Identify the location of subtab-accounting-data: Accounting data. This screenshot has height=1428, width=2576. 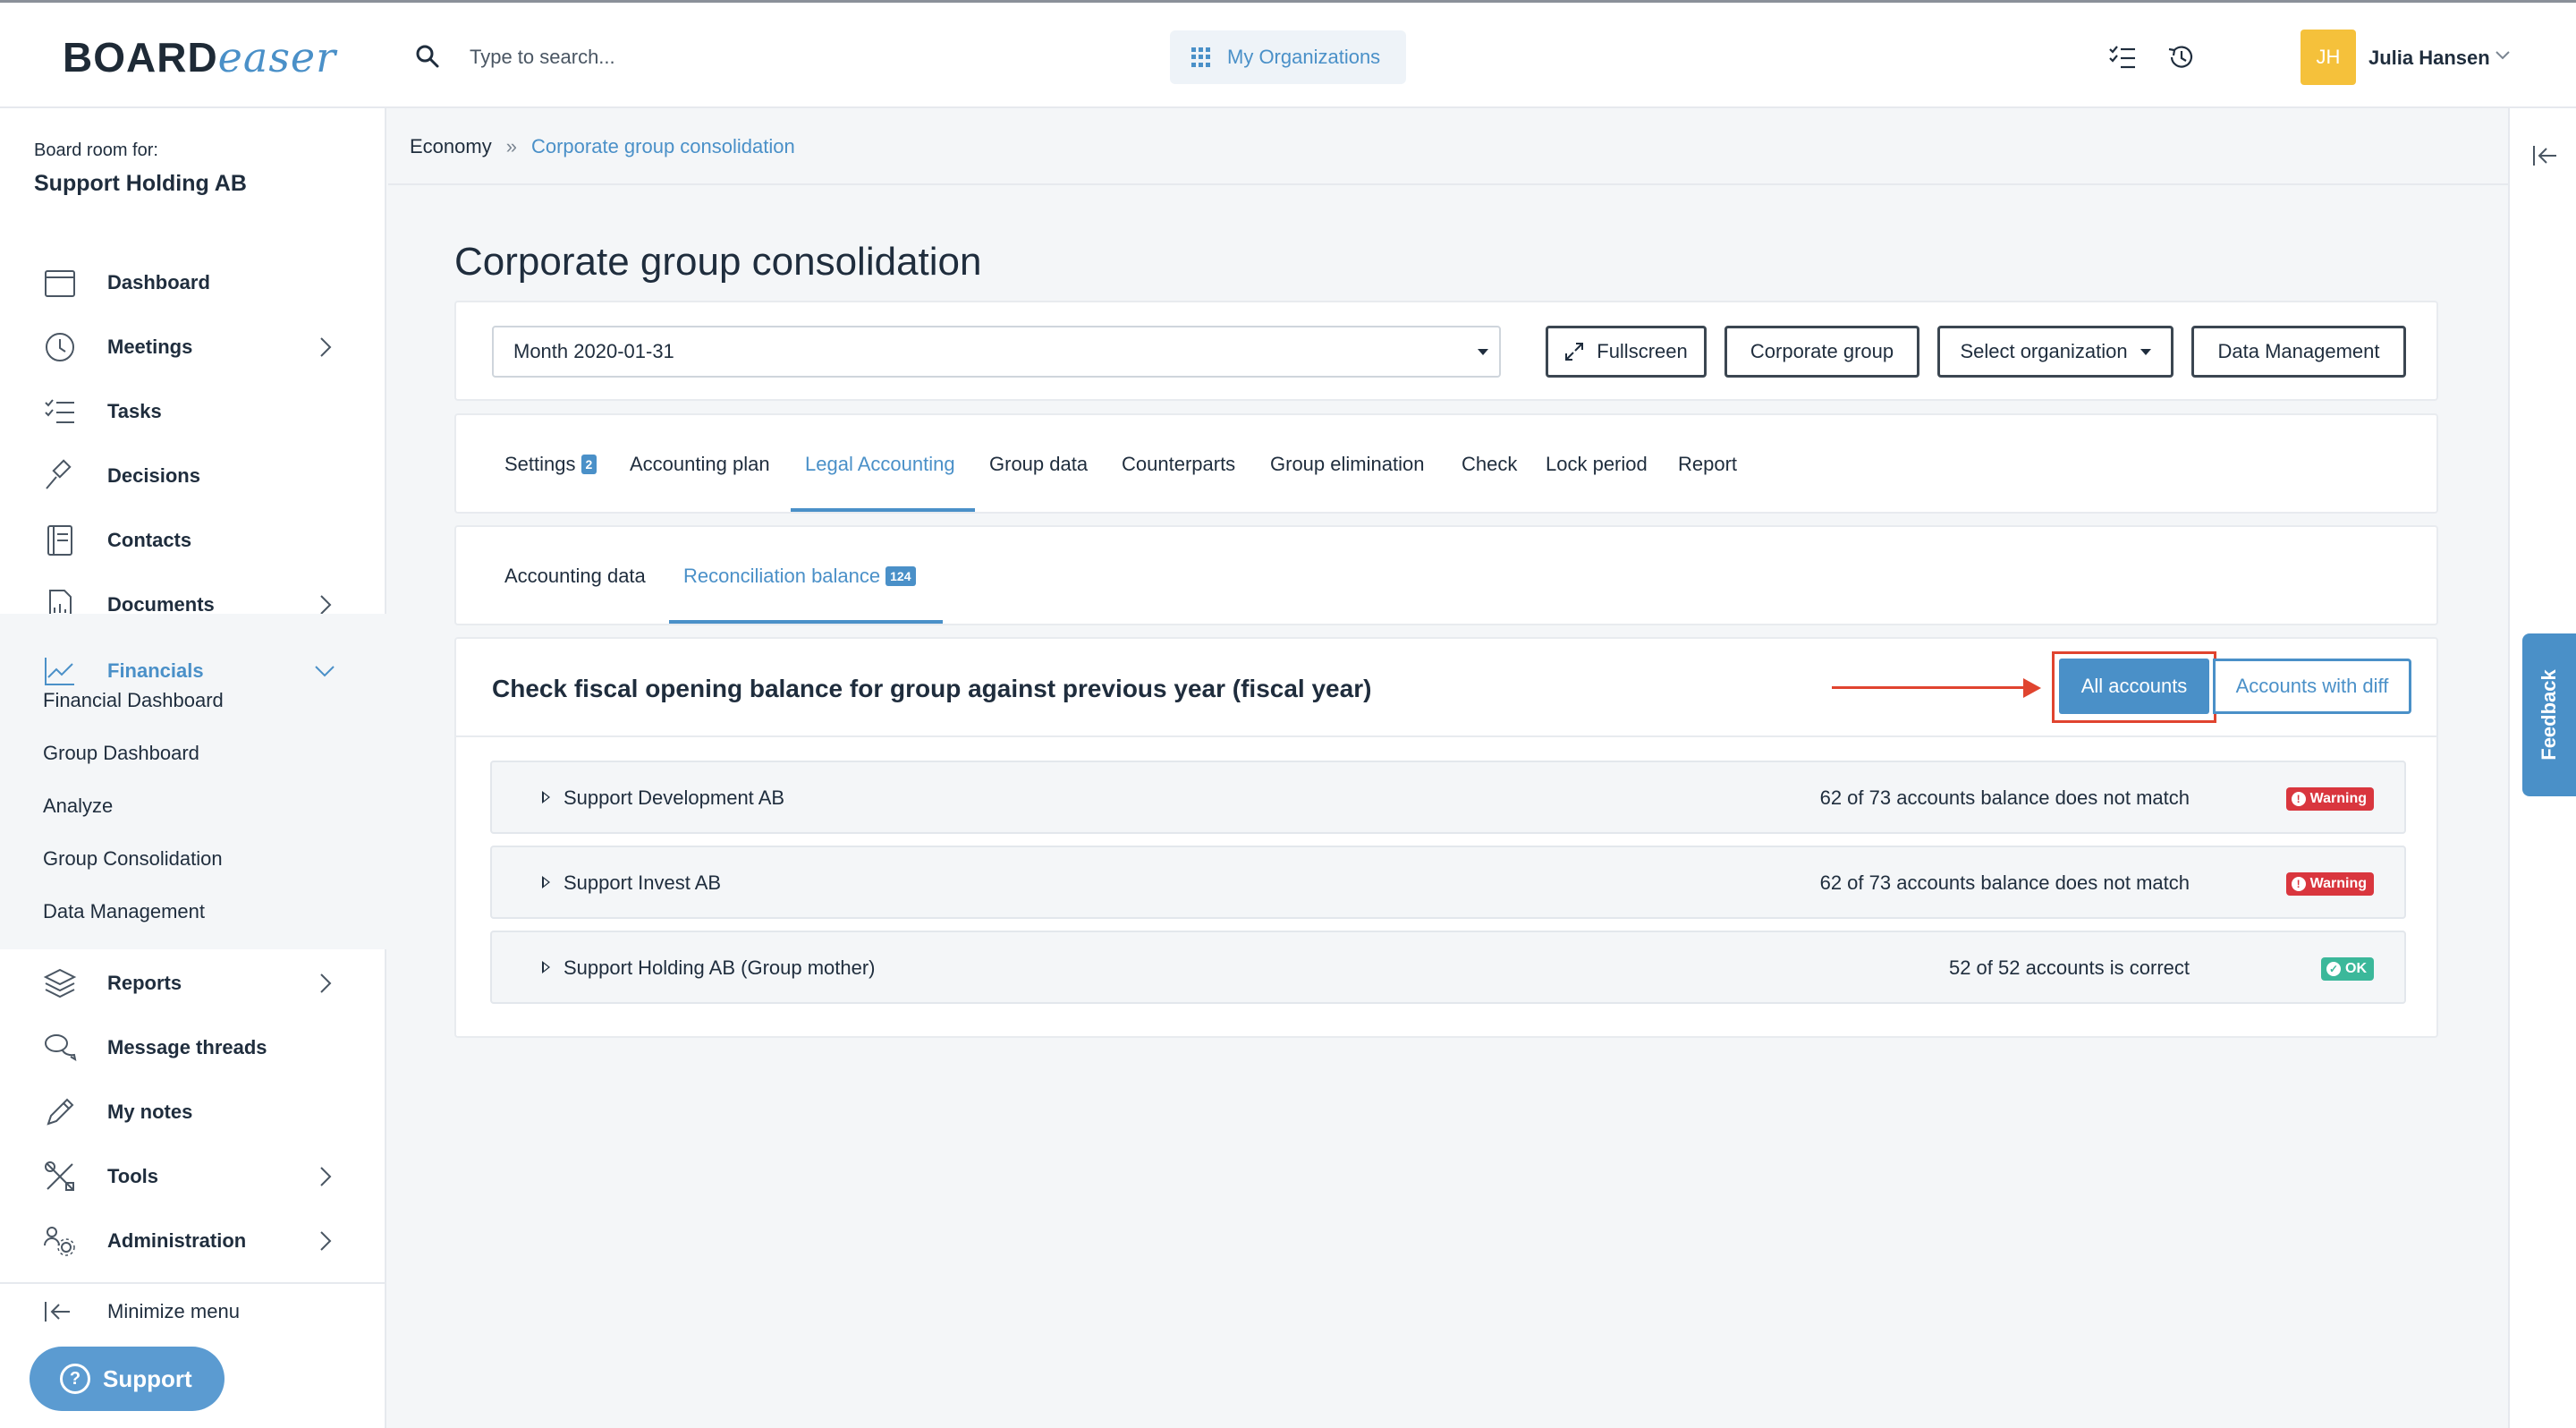
(575, 576).